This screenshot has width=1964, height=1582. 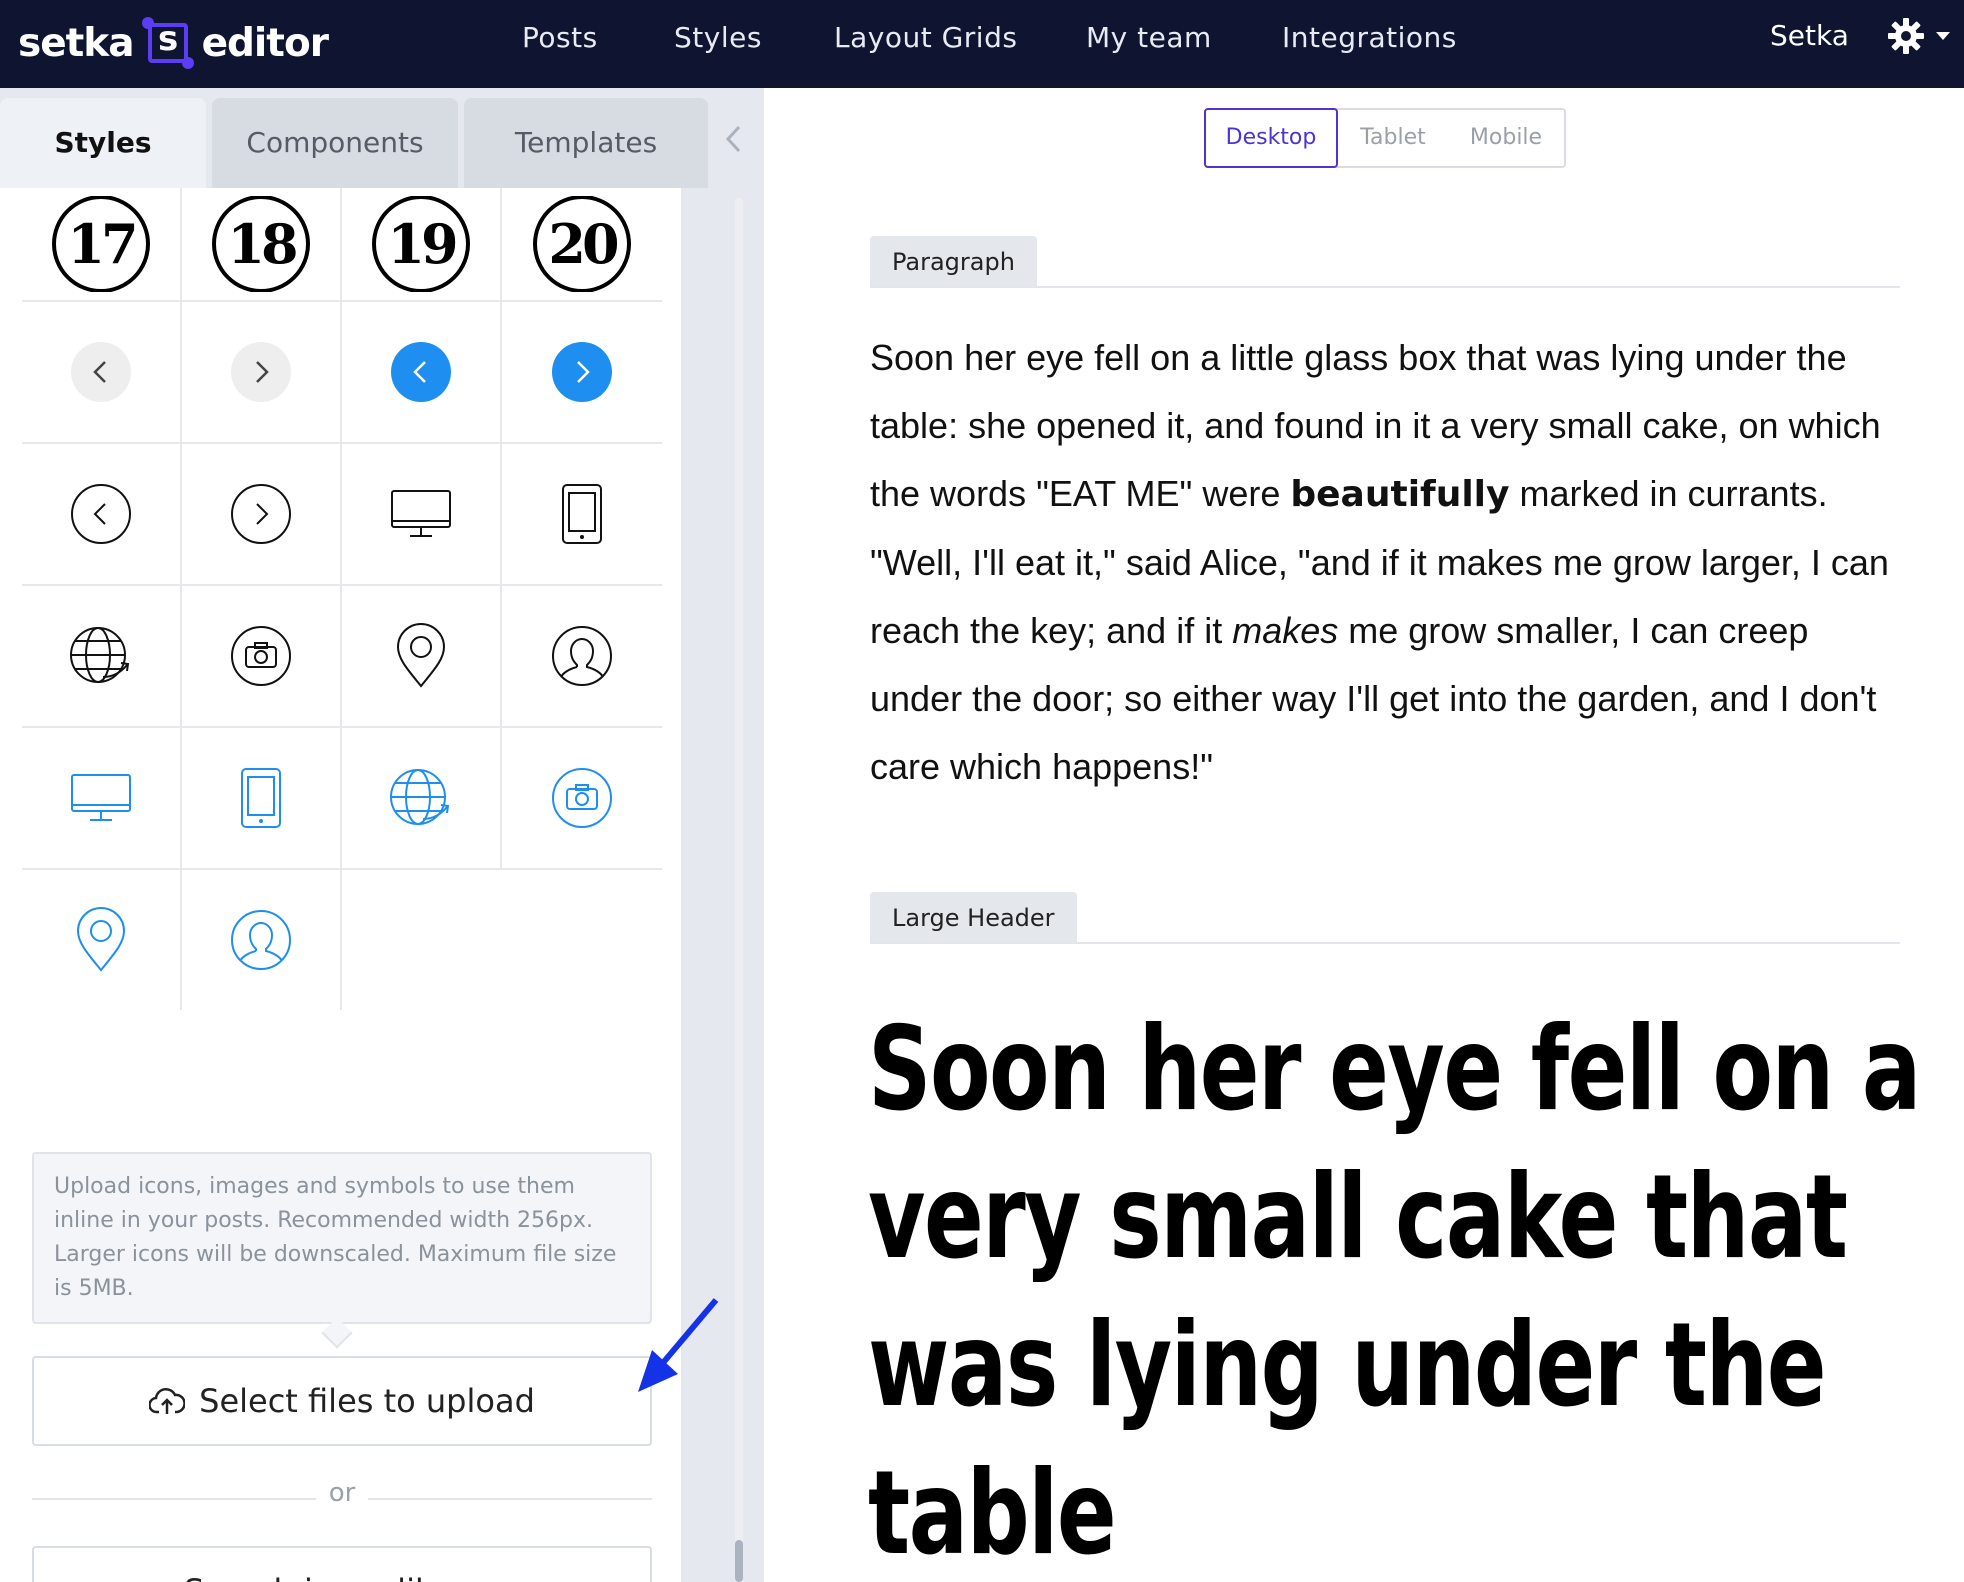 I want to click on svg-text: 17, so click(x=101, y=244).